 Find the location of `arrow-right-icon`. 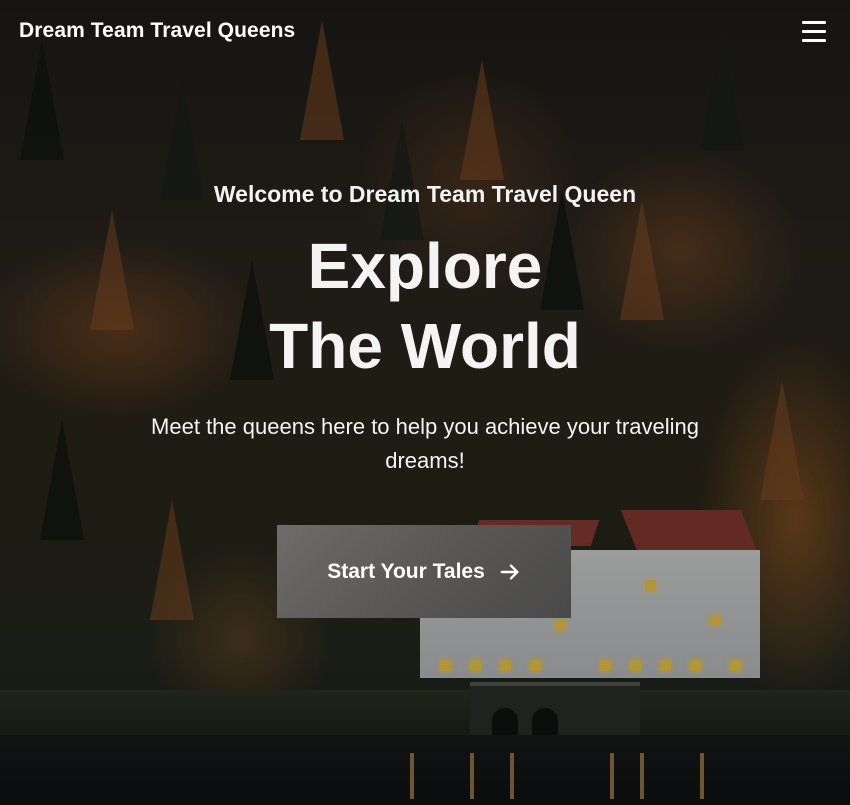

arrow-right-icon is located at coordinates (509, 571).